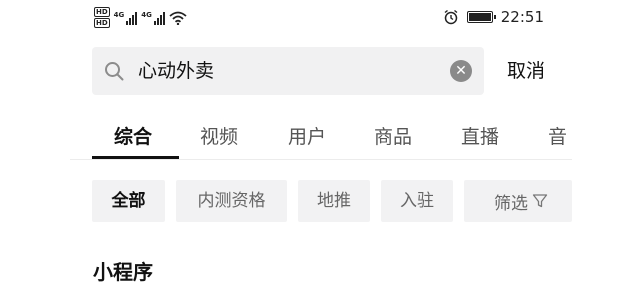 The width and height of the screenshot is (640, 300). What do you see at coordinates (393, 135) in the screenshot?
I see `tab-products: 商品` at bounding box center [393, 135].